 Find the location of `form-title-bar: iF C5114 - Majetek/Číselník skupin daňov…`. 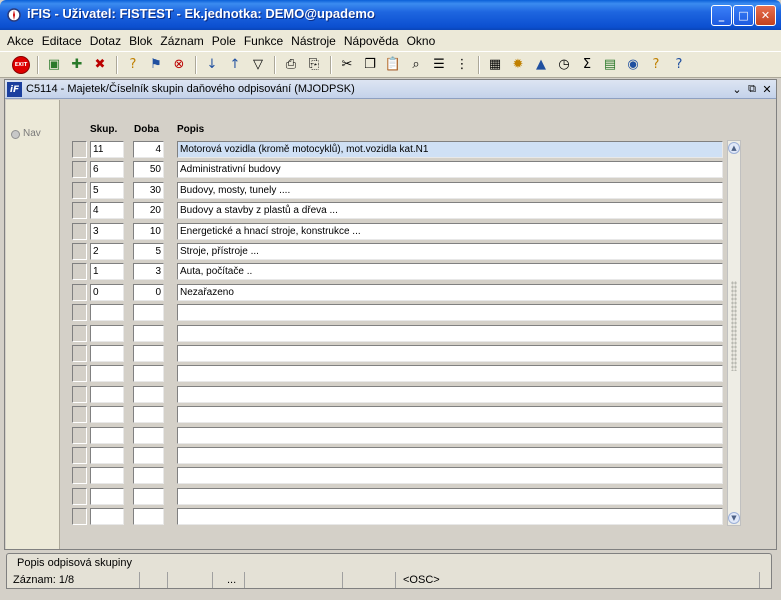

form-title-bar: iF C5114 - Majetek/Číselník skupin daňov… is located at coordinates (390, 89).